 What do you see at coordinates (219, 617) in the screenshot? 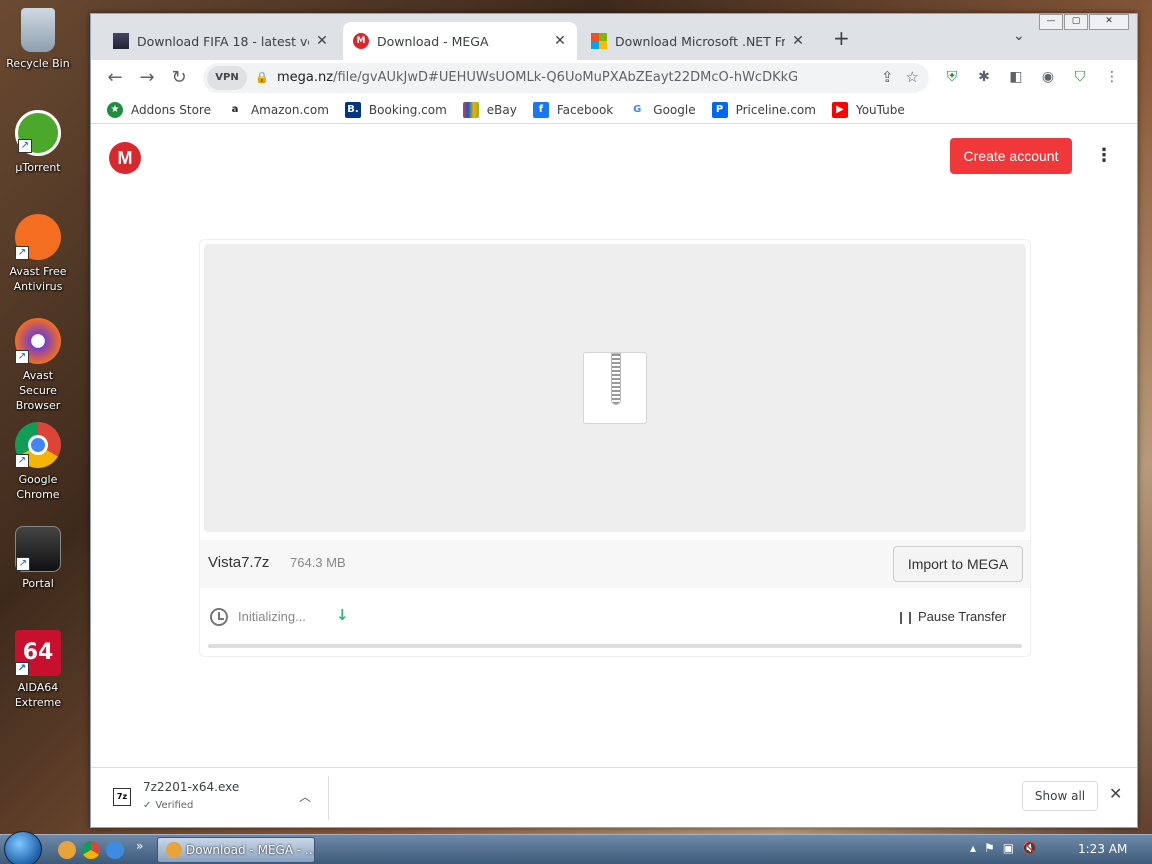
I see `clock-icon` at bounding box center [219, 617].